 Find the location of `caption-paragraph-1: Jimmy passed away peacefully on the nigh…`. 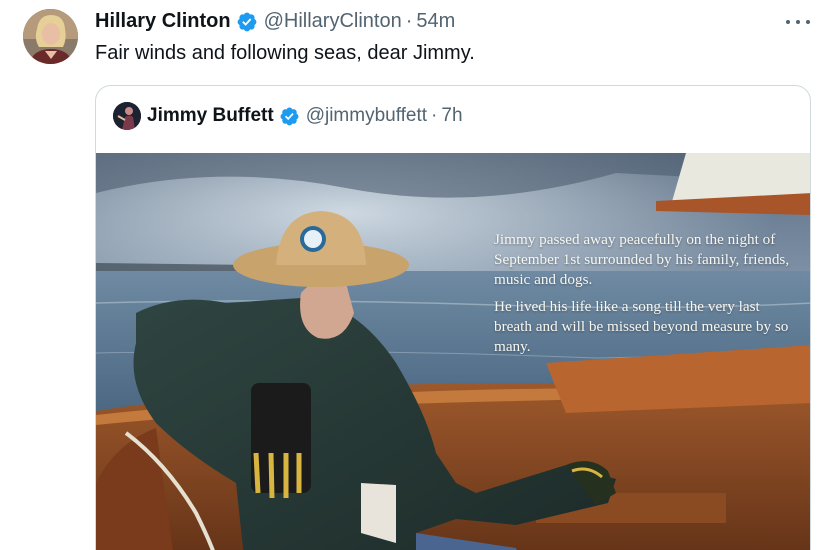

caption-paragraph-1: Jimmy passed away peacefully on the nigh… is located at coordinates (642, 259).